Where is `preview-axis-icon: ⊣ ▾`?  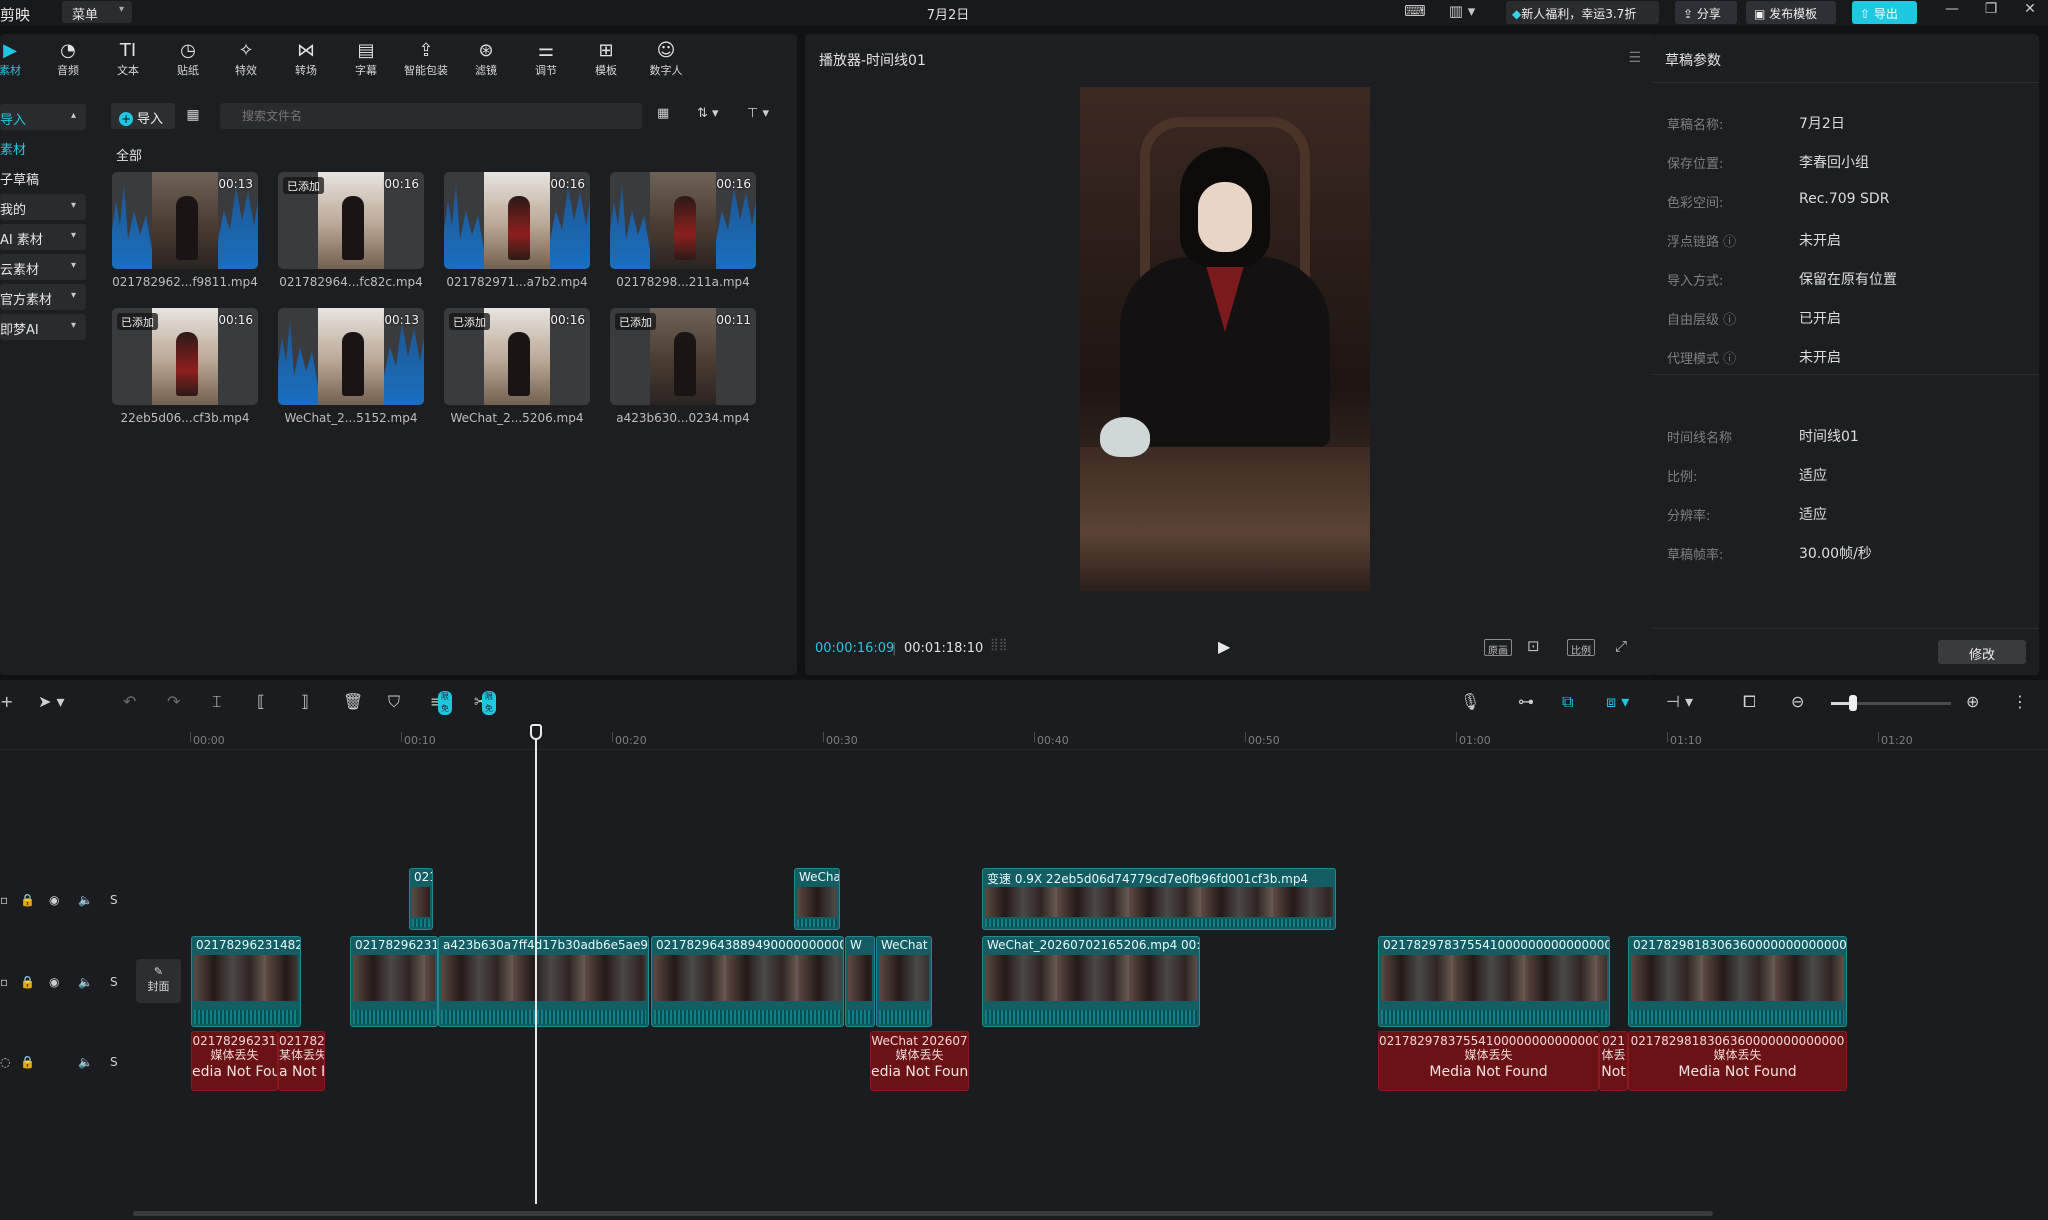
preview-axis-icon: ⊣ ▾ is located at coordinates (1679, 703).